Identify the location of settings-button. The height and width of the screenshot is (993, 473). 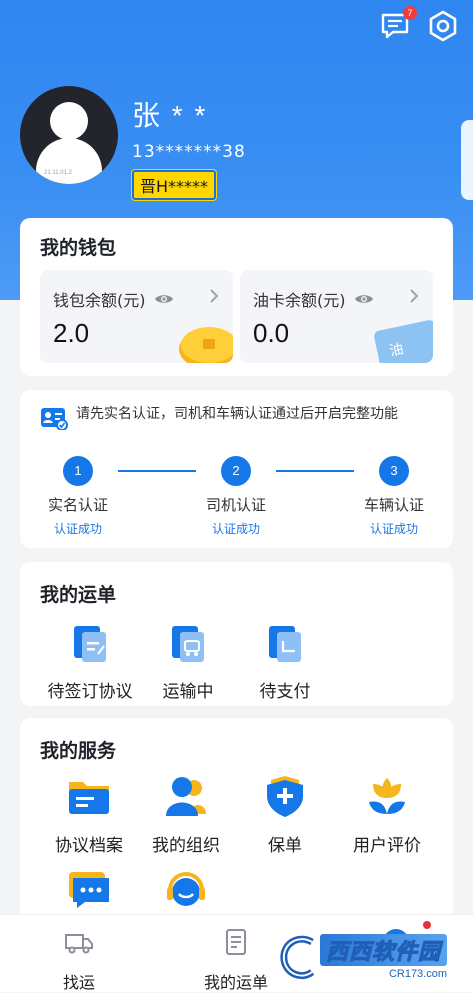
(443, 26).